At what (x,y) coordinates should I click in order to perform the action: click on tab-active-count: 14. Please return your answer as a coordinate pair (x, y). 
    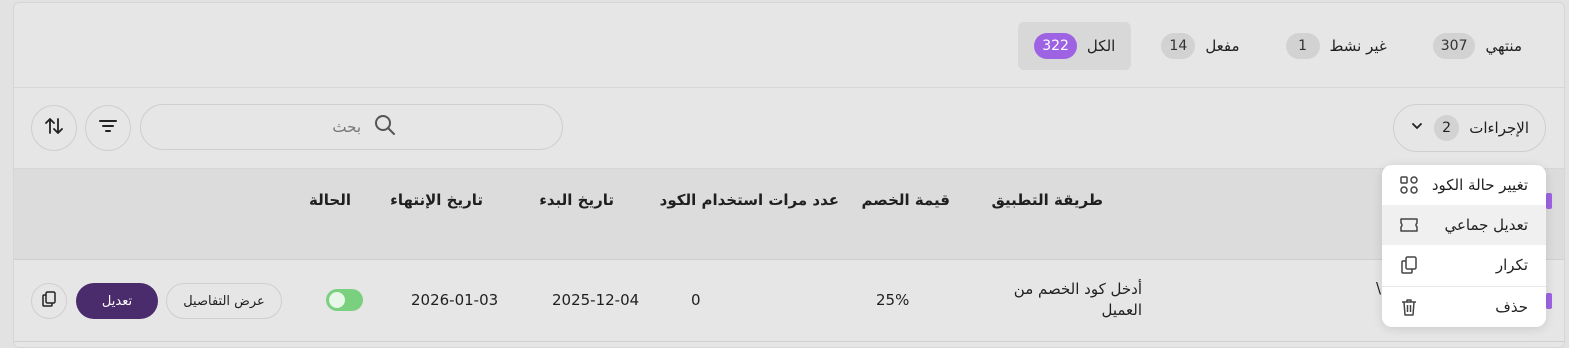
    Looking at the image, I should click on (1178, 46).